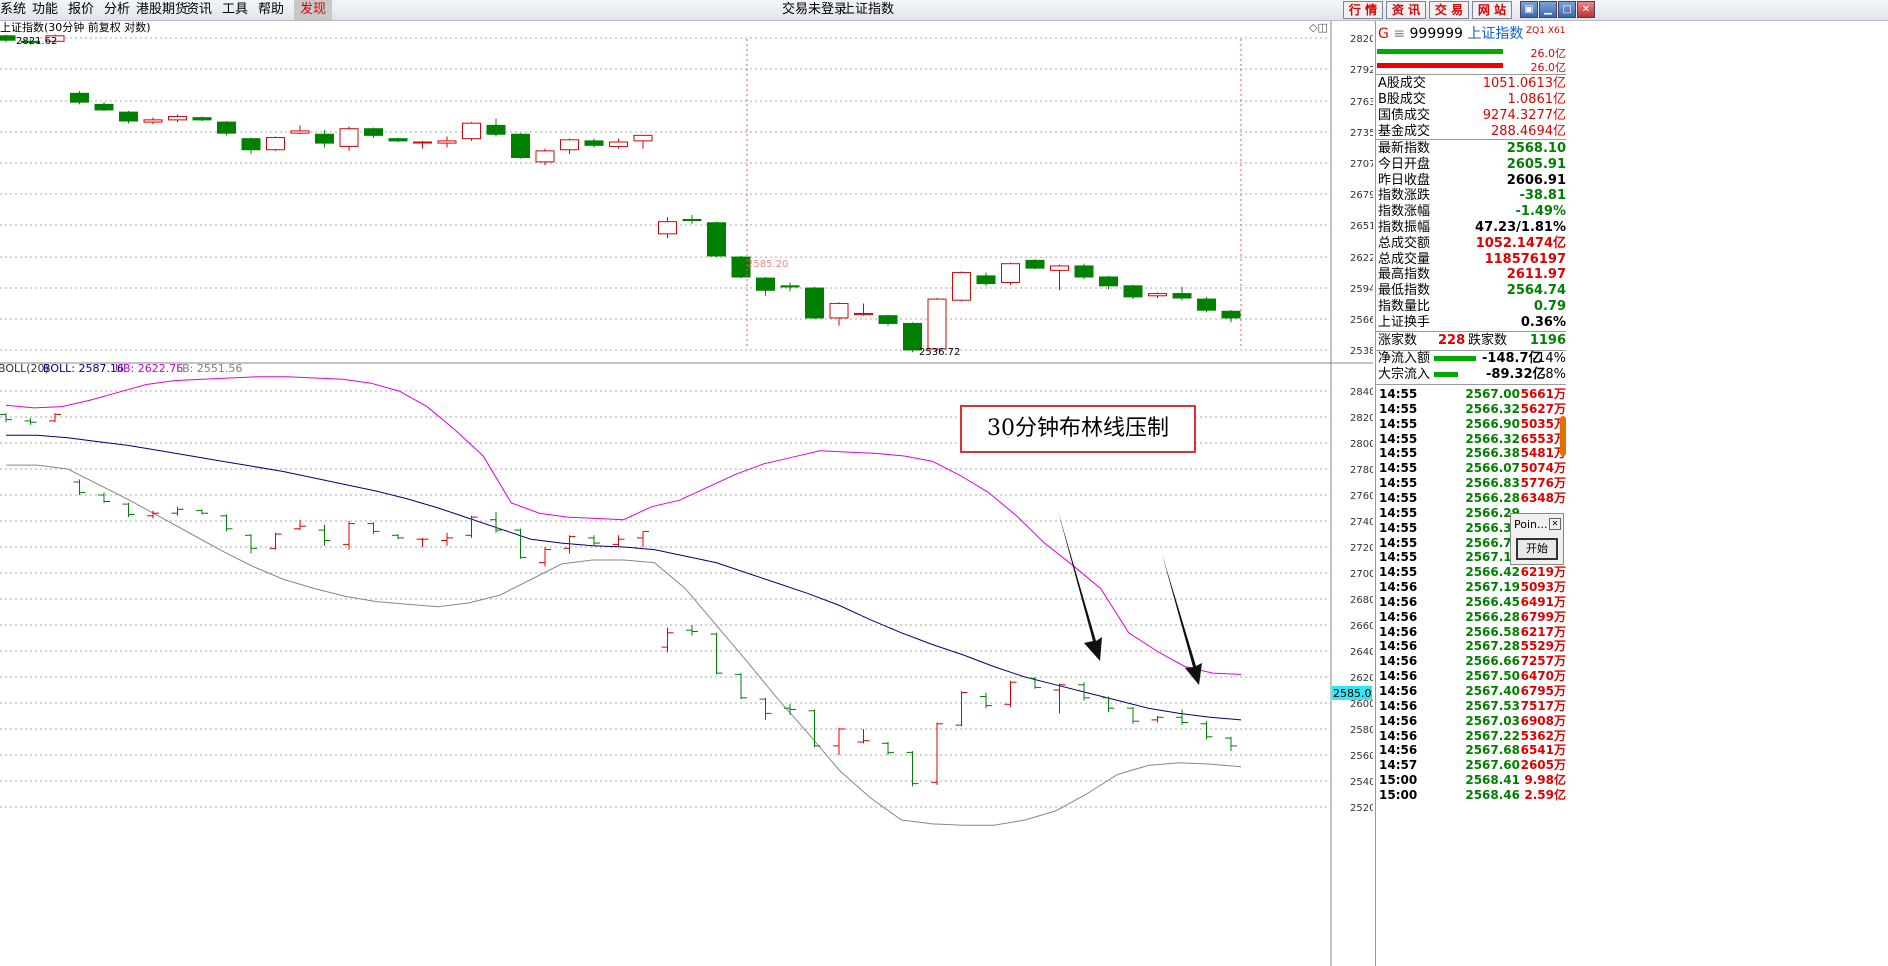 This screenshot has height=966, width=1888. I want to click on menu-lines-icon: ≡, so click(1399, 34).